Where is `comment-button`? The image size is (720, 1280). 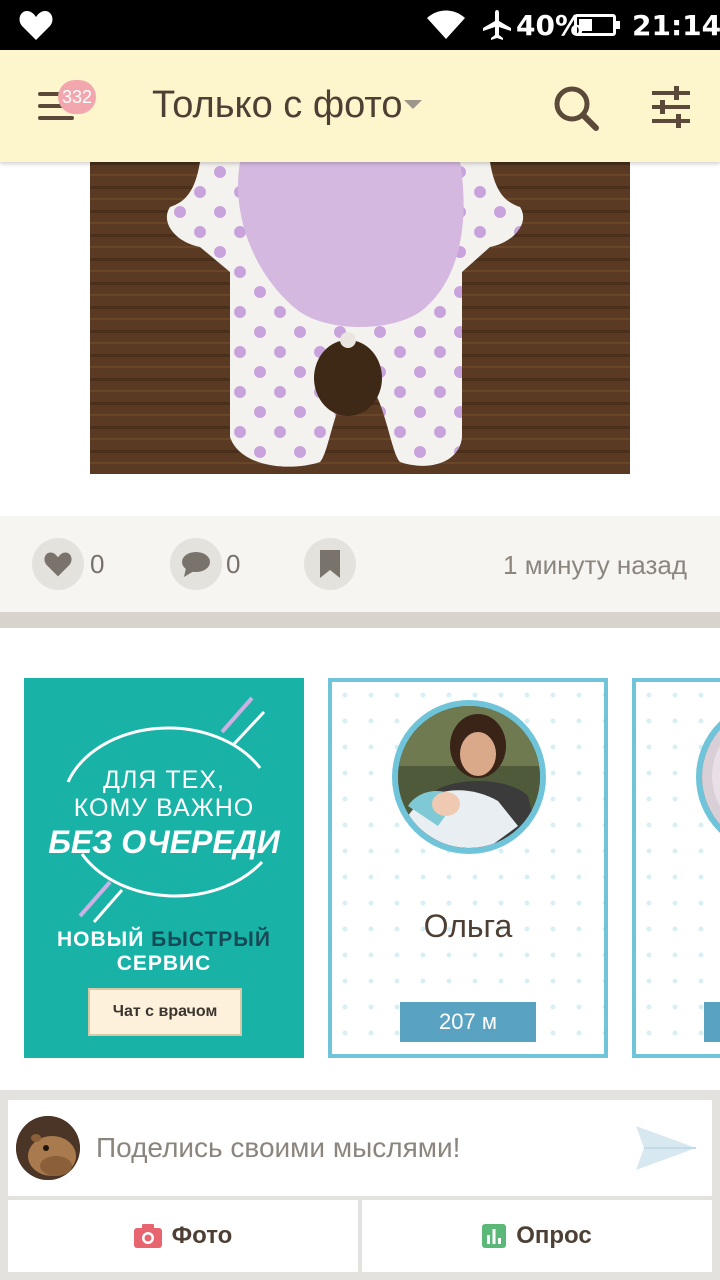
comment-button is located at coordinates (196, 564).